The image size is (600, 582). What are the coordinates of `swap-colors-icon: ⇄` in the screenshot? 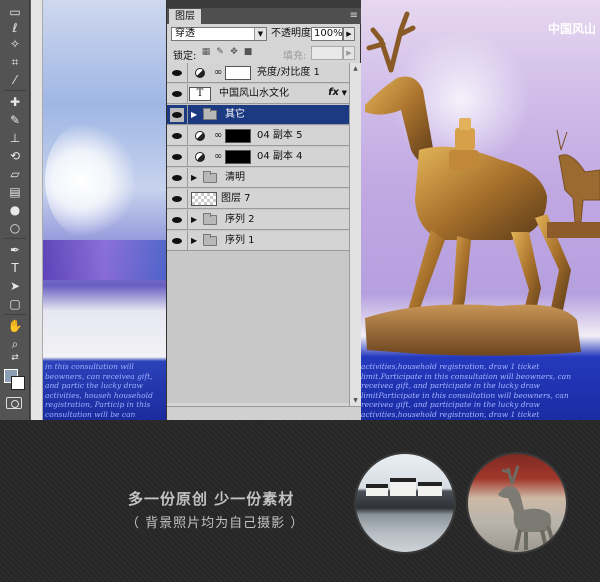 It's located at (15, 358).